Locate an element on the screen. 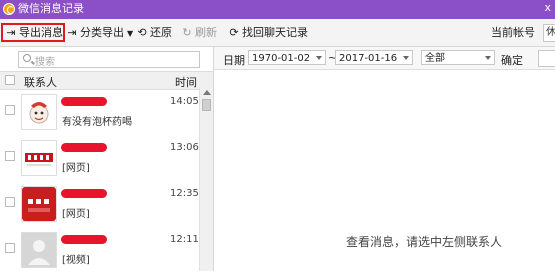 The width and height of the screenshot is (555, 273). search-input: 搜索 is located at coordinates (109, 59).